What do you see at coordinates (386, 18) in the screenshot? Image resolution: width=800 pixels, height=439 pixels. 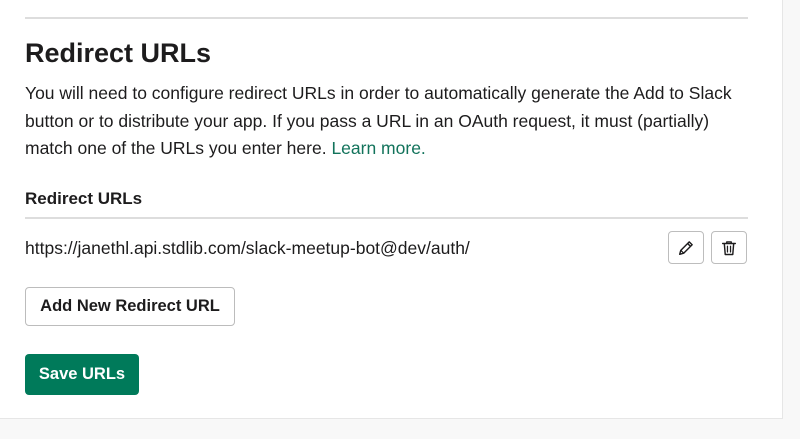 I see `section-divider` at bounding box center [386, 18].